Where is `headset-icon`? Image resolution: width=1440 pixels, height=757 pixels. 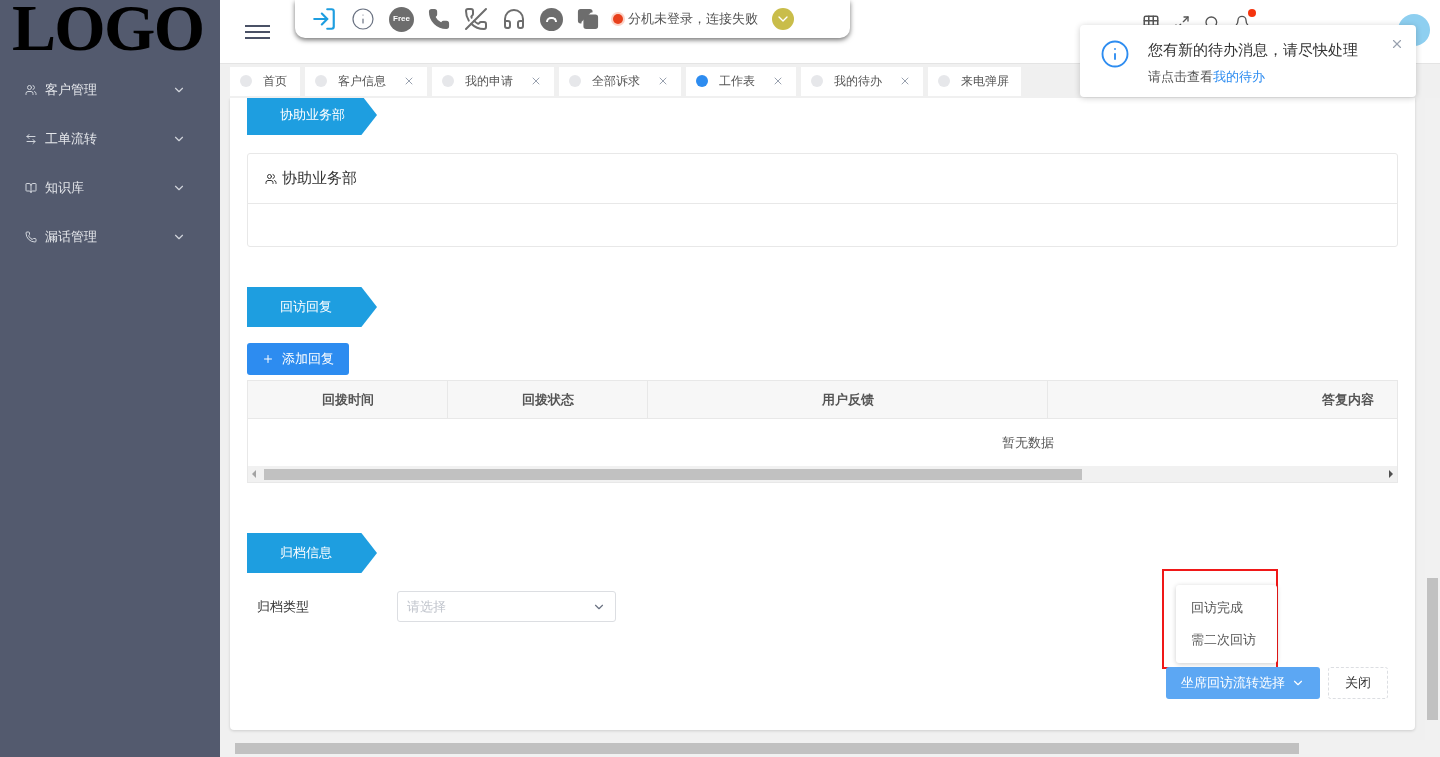 headset-icon is located at coordinates (514, 19).